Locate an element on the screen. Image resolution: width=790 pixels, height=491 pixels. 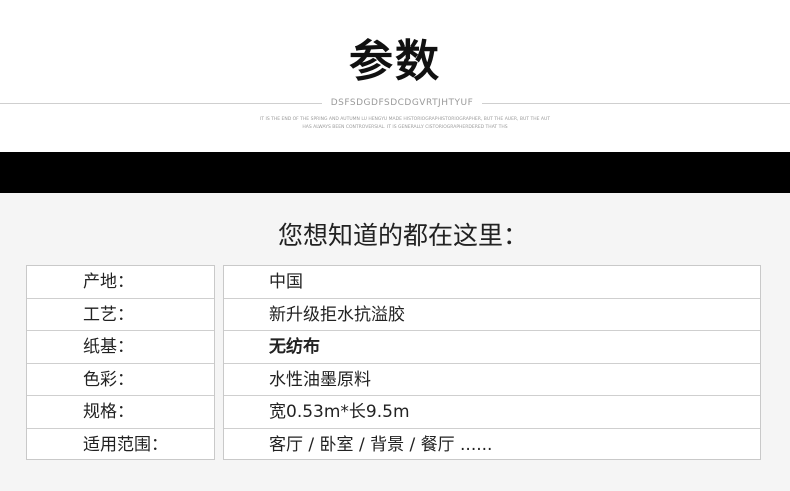
spec-label-size: 规格： is located at coordinates (120, 412).